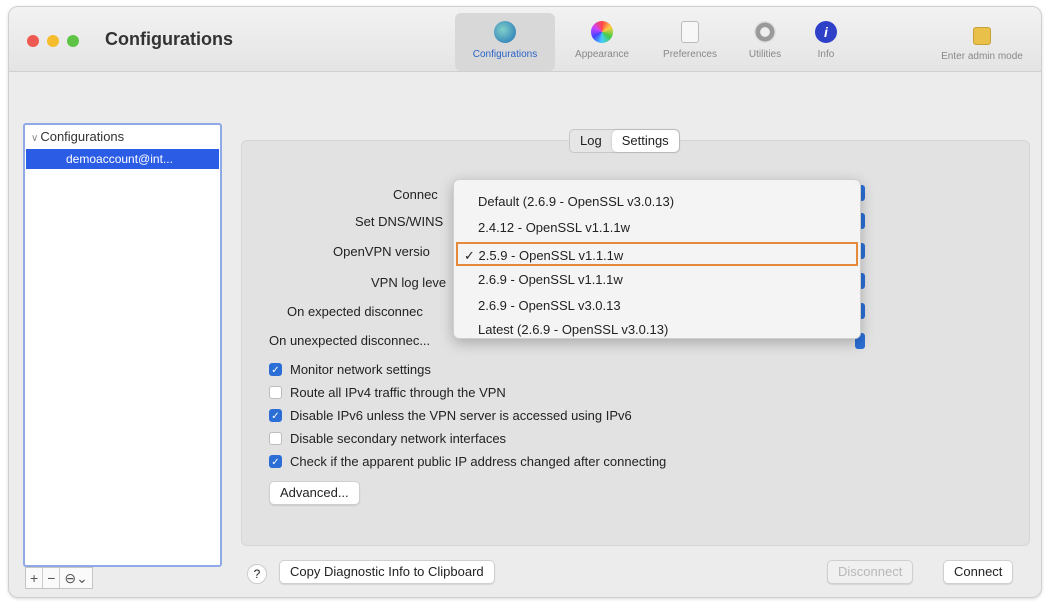 Image resolution: width=1045 pixels, height=602 pixels. Describe the element at coordinates (355, 311) in the screenshot. I see `field-label-expected-disconnect: On expected disconnec` at that location.